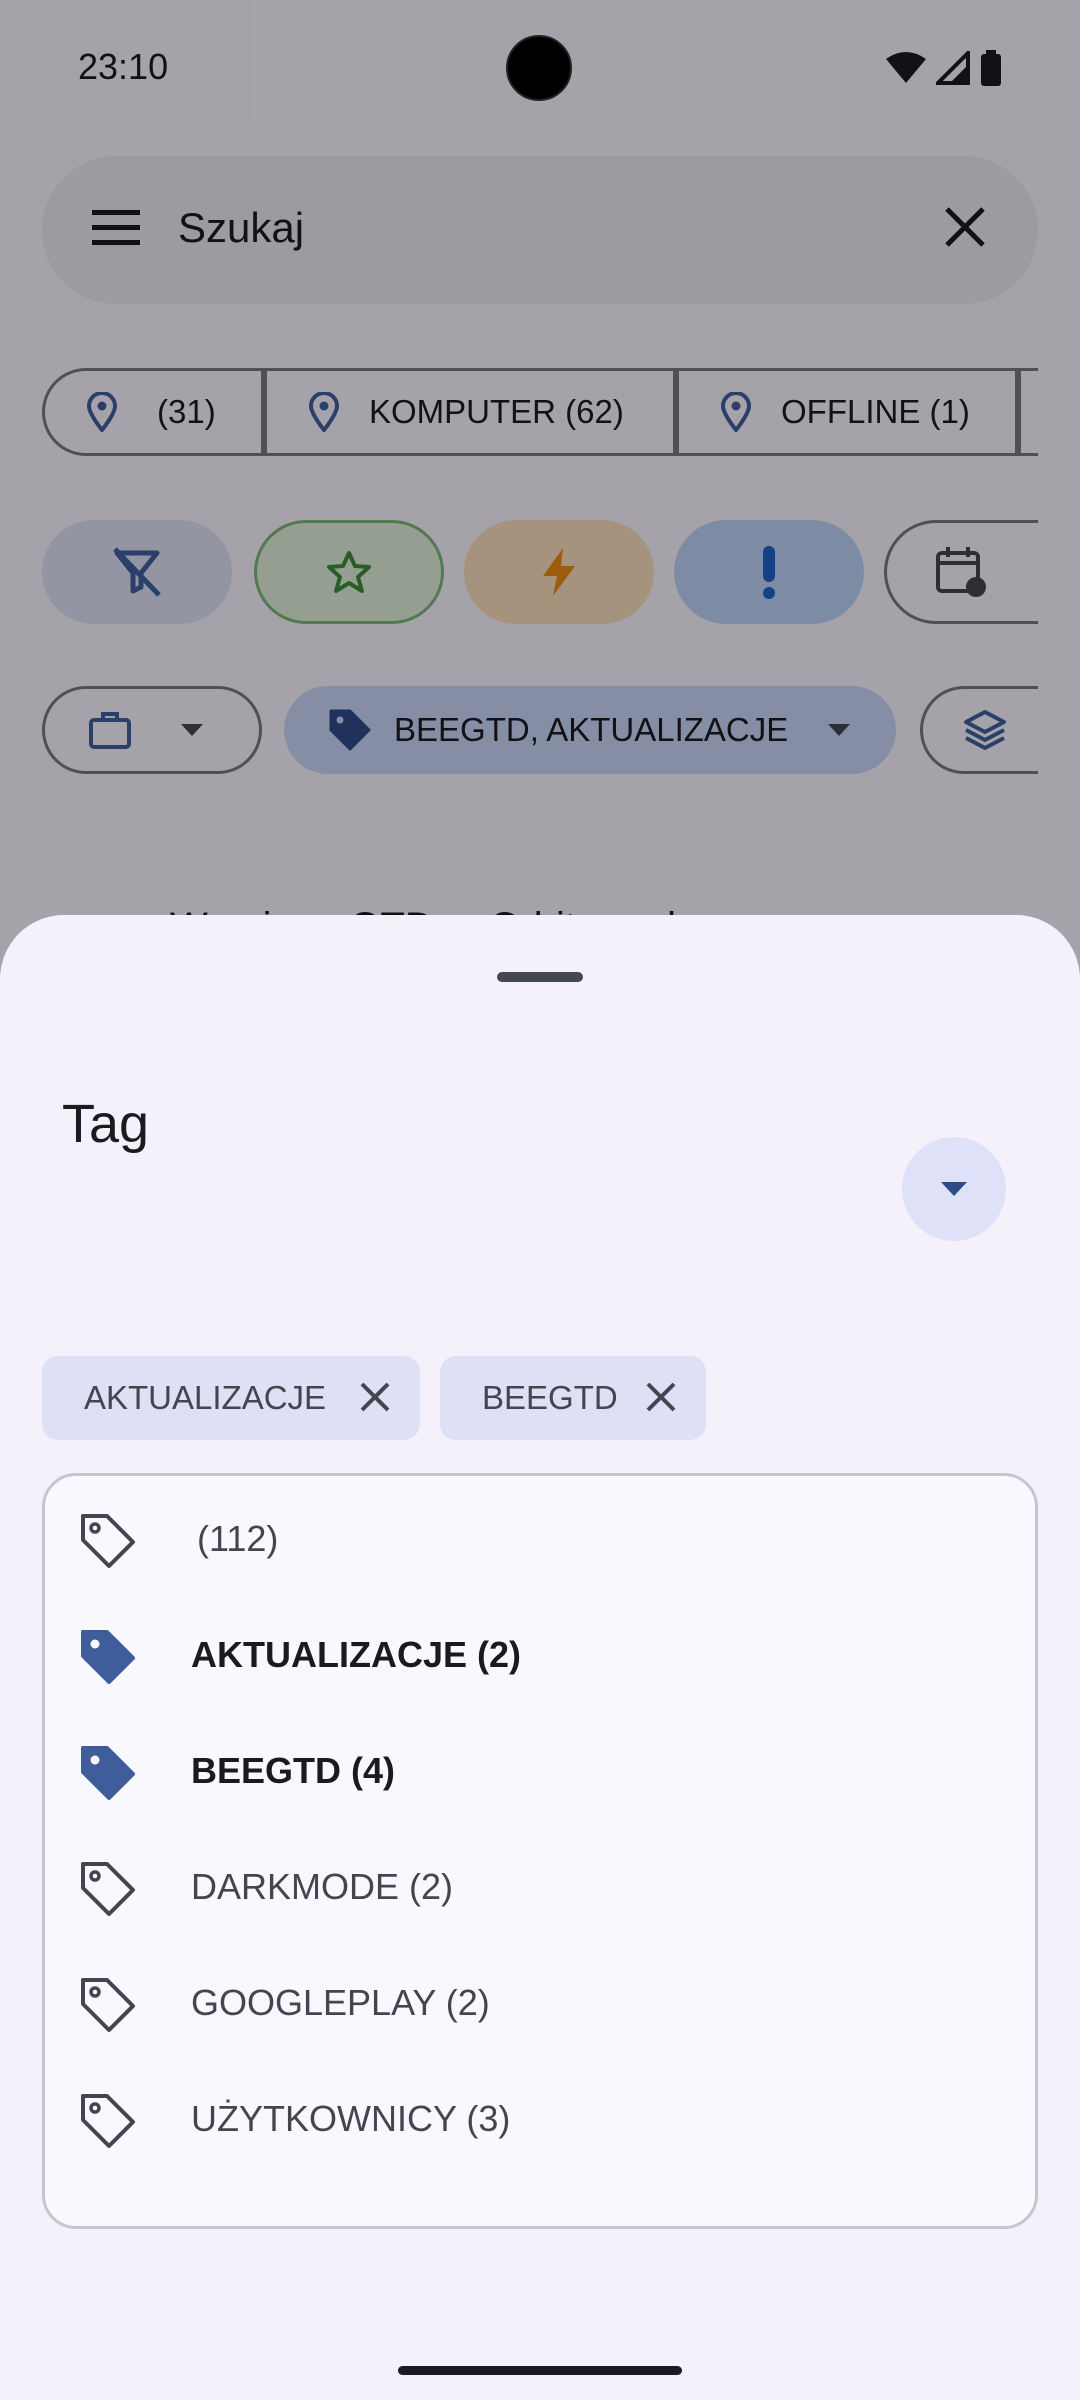  Describe the element at coordinates (238, 1538) in the screenshot. I see `tag-list-item-label: (112)` at that location.